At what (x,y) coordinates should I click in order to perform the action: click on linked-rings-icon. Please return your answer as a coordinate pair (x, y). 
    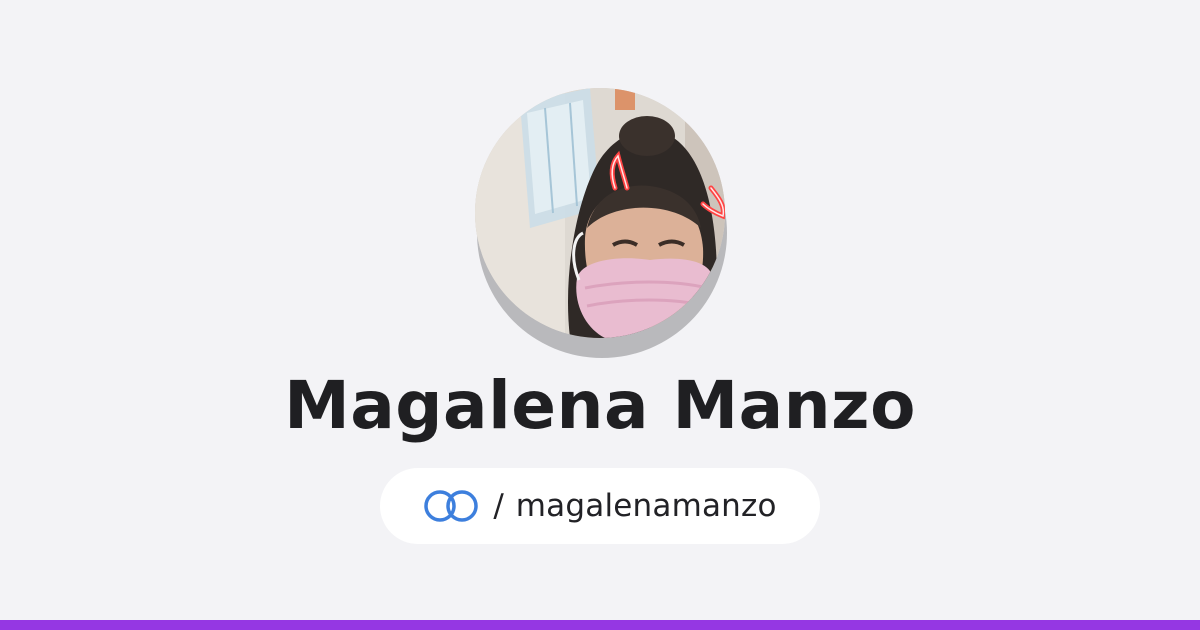
    Looking at the image, I should click on (452, 506).